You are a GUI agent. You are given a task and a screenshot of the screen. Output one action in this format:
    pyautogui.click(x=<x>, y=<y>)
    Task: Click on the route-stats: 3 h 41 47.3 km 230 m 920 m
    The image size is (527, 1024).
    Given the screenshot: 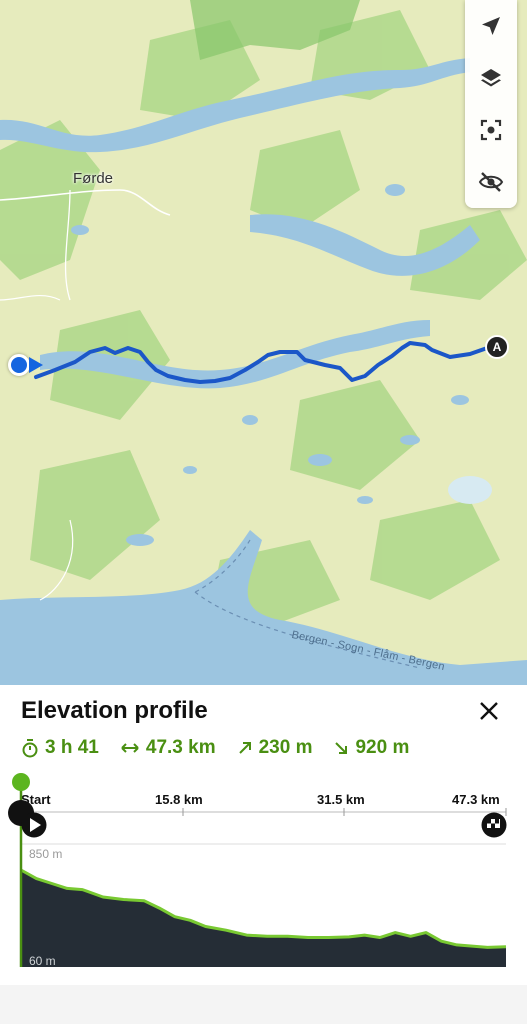 What is the action you would take?
    pyautogui.click(x=226, y=748)
    